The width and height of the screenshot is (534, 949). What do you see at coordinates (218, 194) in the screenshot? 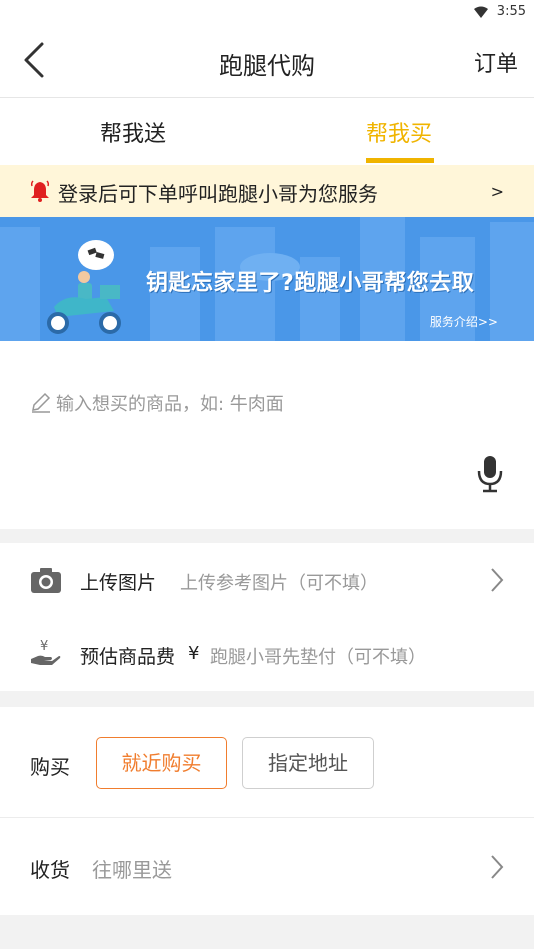
I see `notice-text: 登录后可下单呼叫跑腿小哥为您服务` at bounding box center [218, 194].